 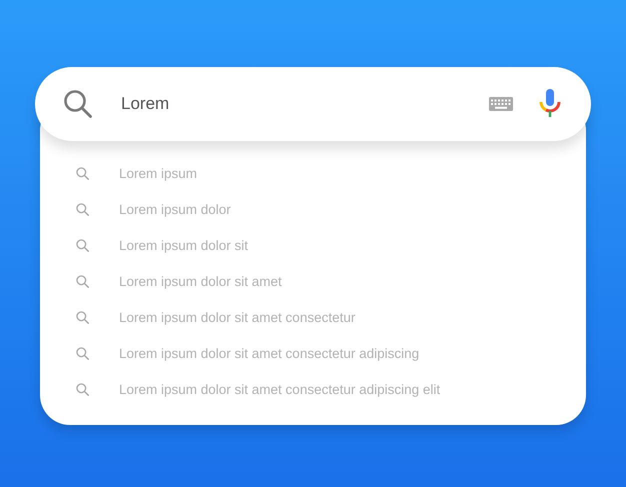 What do you see at coordinates (175, 209) in the screenshot?
I see `suggestion-item: Lorem ipsum dolor` at bounding box center [175, 209].